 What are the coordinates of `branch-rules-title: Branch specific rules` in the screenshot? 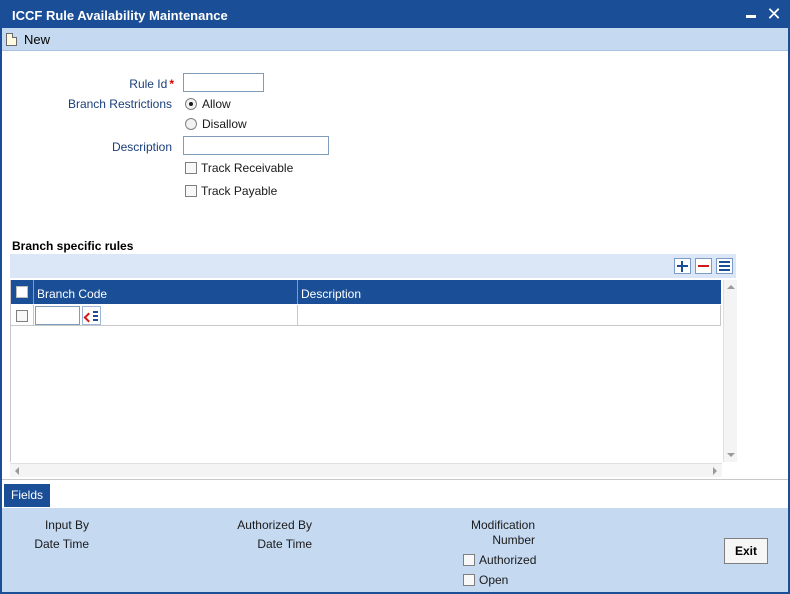 It's located at (73, 246).